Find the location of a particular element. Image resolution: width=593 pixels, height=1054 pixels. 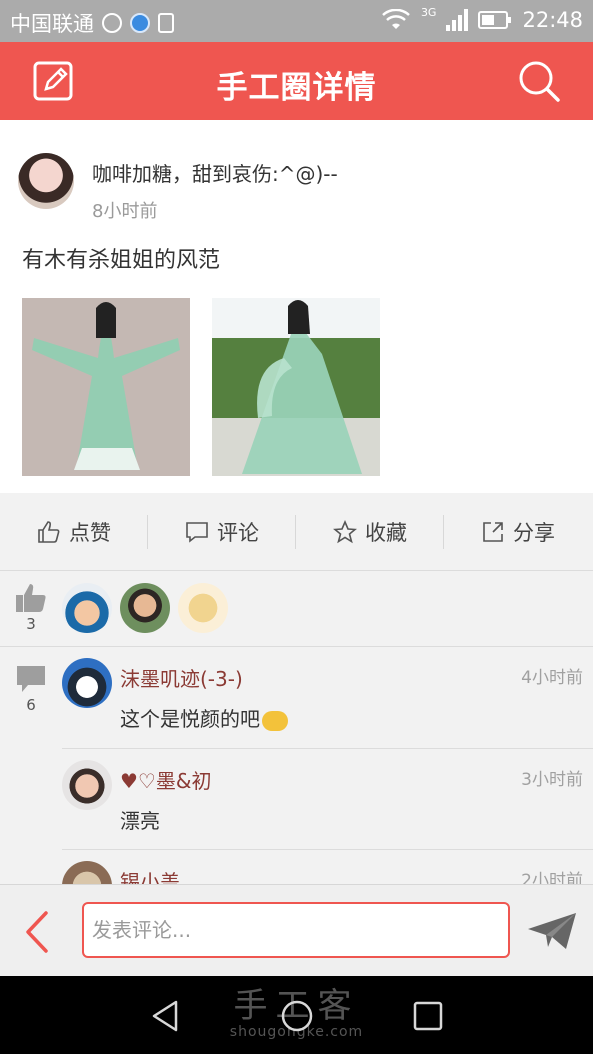

likes-row: 3 is located at coordinates (296, 609).